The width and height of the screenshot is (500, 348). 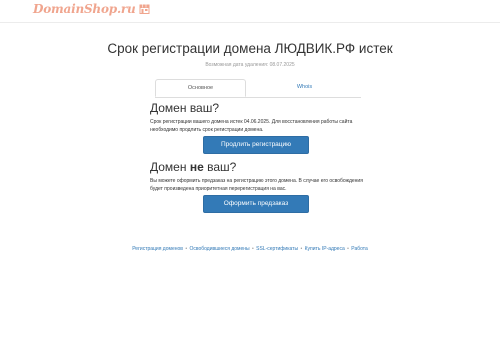 What do you see at coordinates (277, 249) in the screenshot?
I see `footer-link-ssl: SSL-сертификаты` at bounding box center [277, 249].